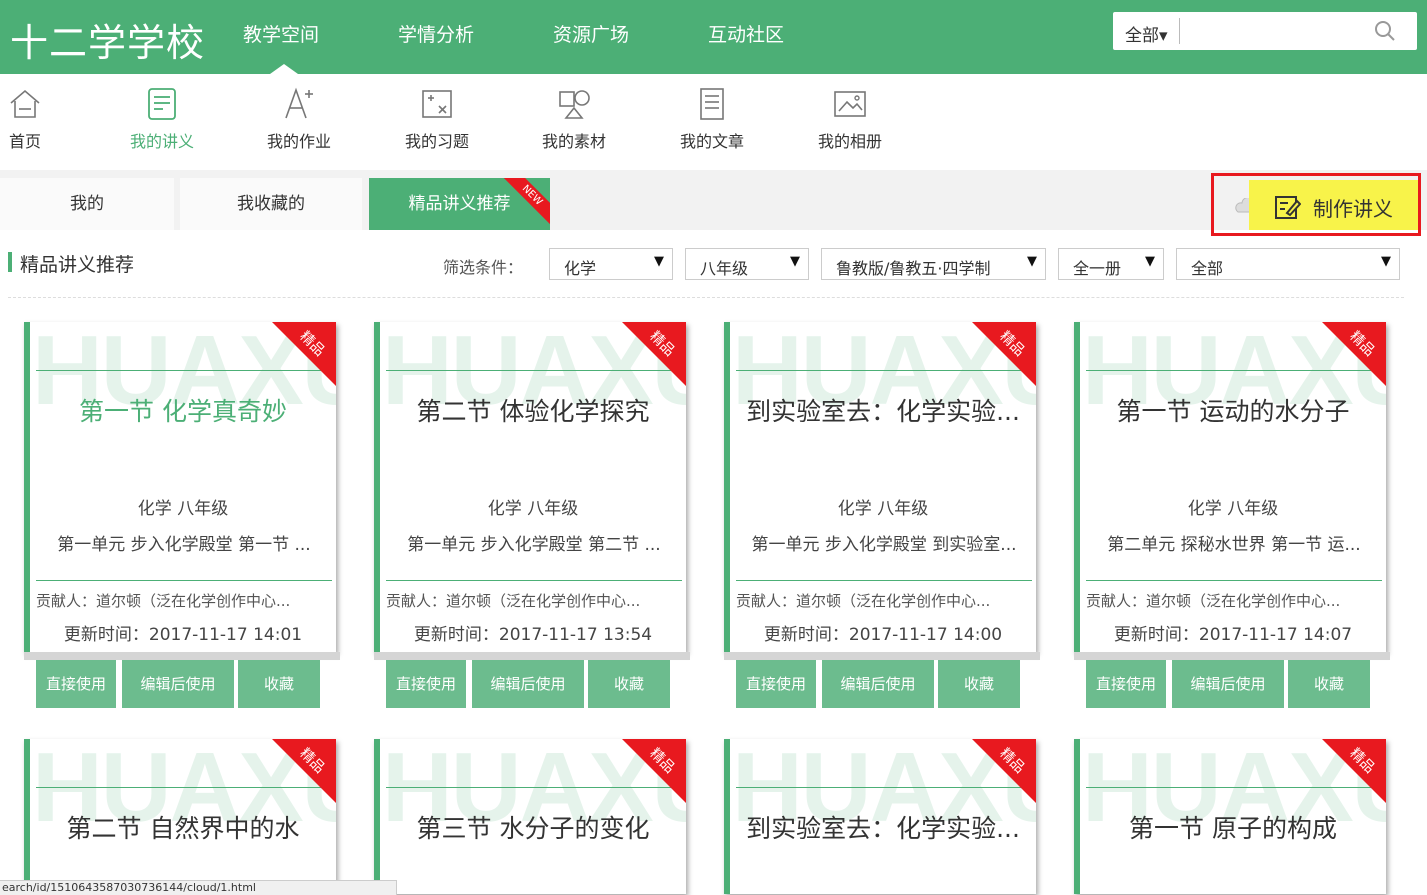 This screenshot has width=1427, height=895. Describe the element at coordinates (459, 204) in the screenshot. I see `tab-featured-label: 精品讲义推荐` at that location.